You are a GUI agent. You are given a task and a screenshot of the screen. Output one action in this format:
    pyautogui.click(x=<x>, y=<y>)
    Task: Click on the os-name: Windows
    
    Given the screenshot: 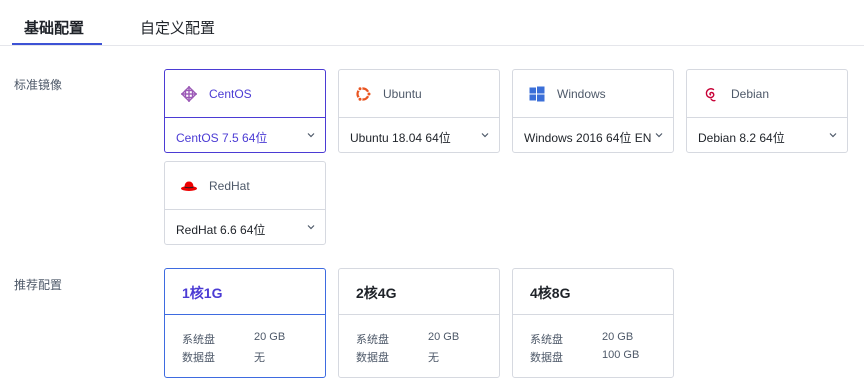 What is the action you would take?
    pyautogui.click(x=581, y=94)
    